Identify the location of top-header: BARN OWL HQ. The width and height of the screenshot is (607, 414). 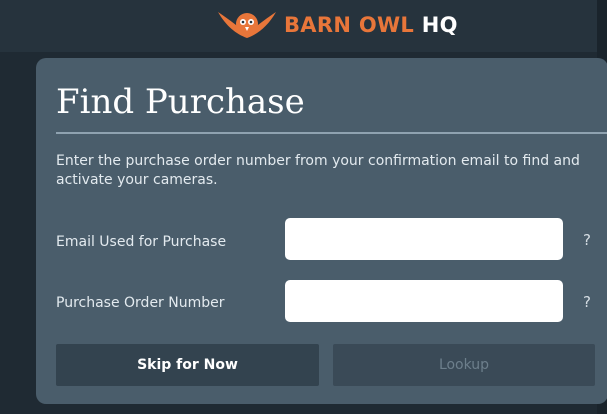
(303, 26).